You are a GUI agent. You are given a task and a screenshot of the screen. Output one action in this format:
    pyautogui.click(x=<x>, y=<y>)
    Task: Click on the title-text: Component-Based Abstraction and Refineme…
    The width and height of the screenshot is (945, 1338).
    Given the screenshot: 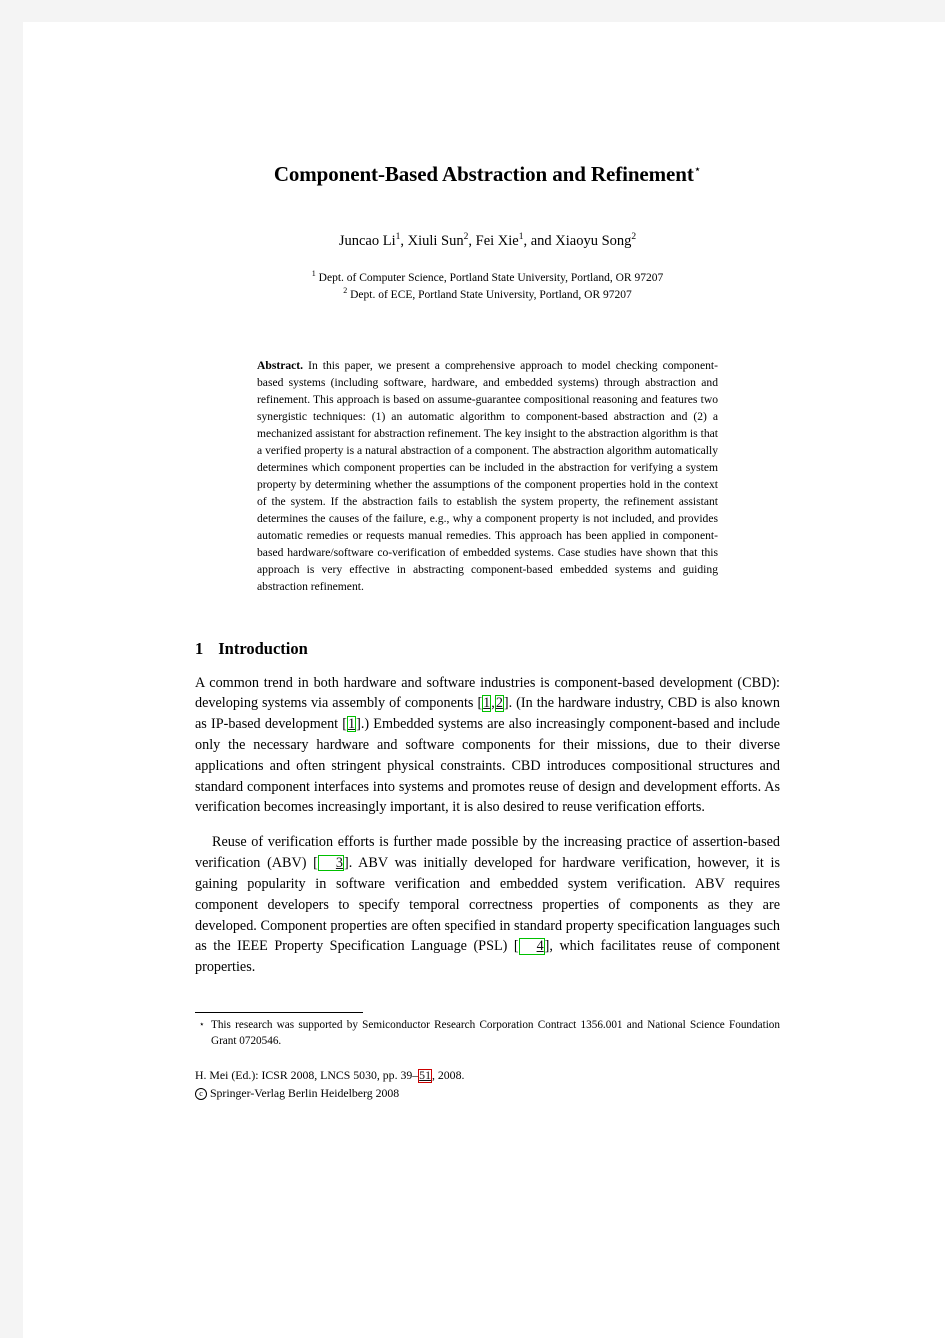 What is the action you would take?
    pyautogui.click(x=483, y=174)
    